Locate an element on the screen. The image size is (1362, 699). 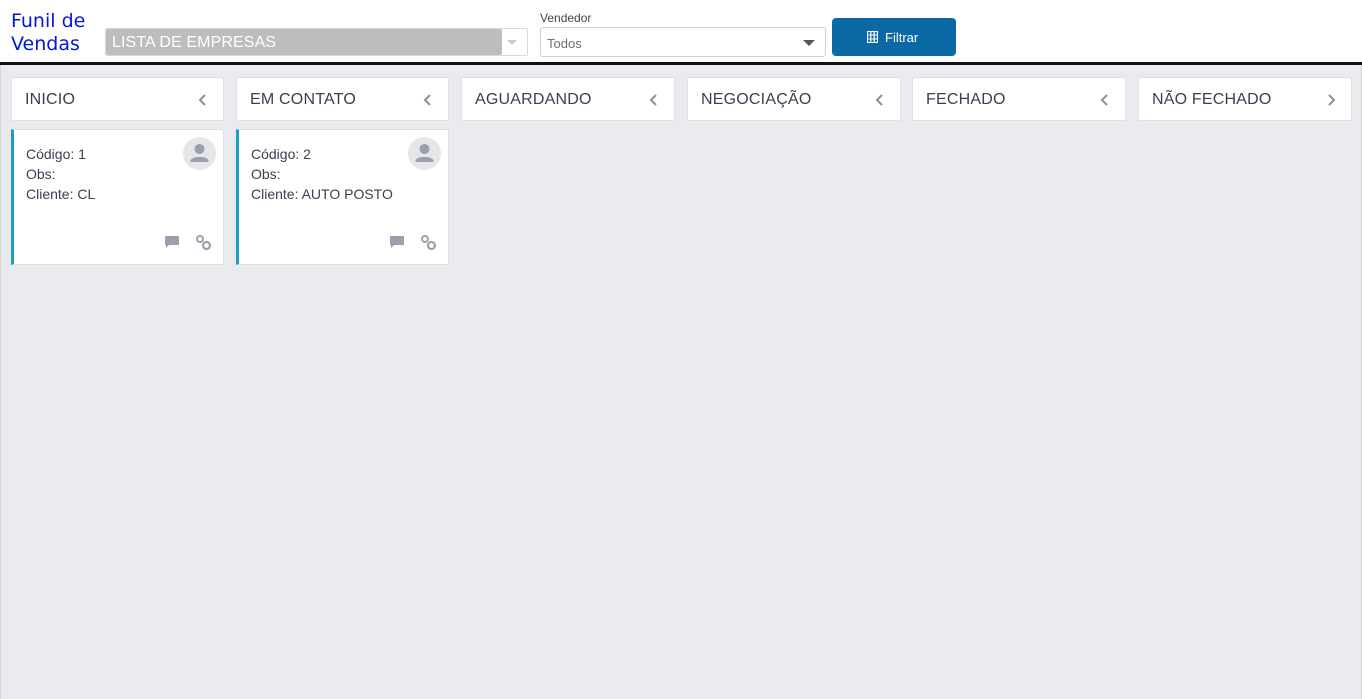
vendedor-label: Vendedor is located at coordinates (566, 18).